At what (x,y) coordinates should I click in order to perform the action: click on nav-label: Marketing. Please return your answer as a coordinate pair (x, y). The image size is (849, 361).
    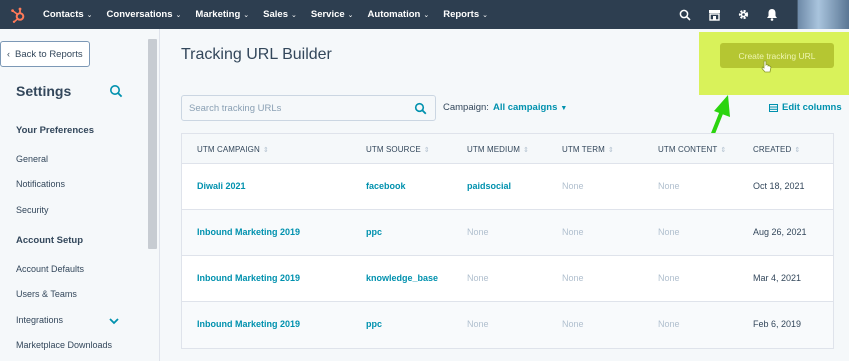
    Looking at the image, I should click on (218, 14).